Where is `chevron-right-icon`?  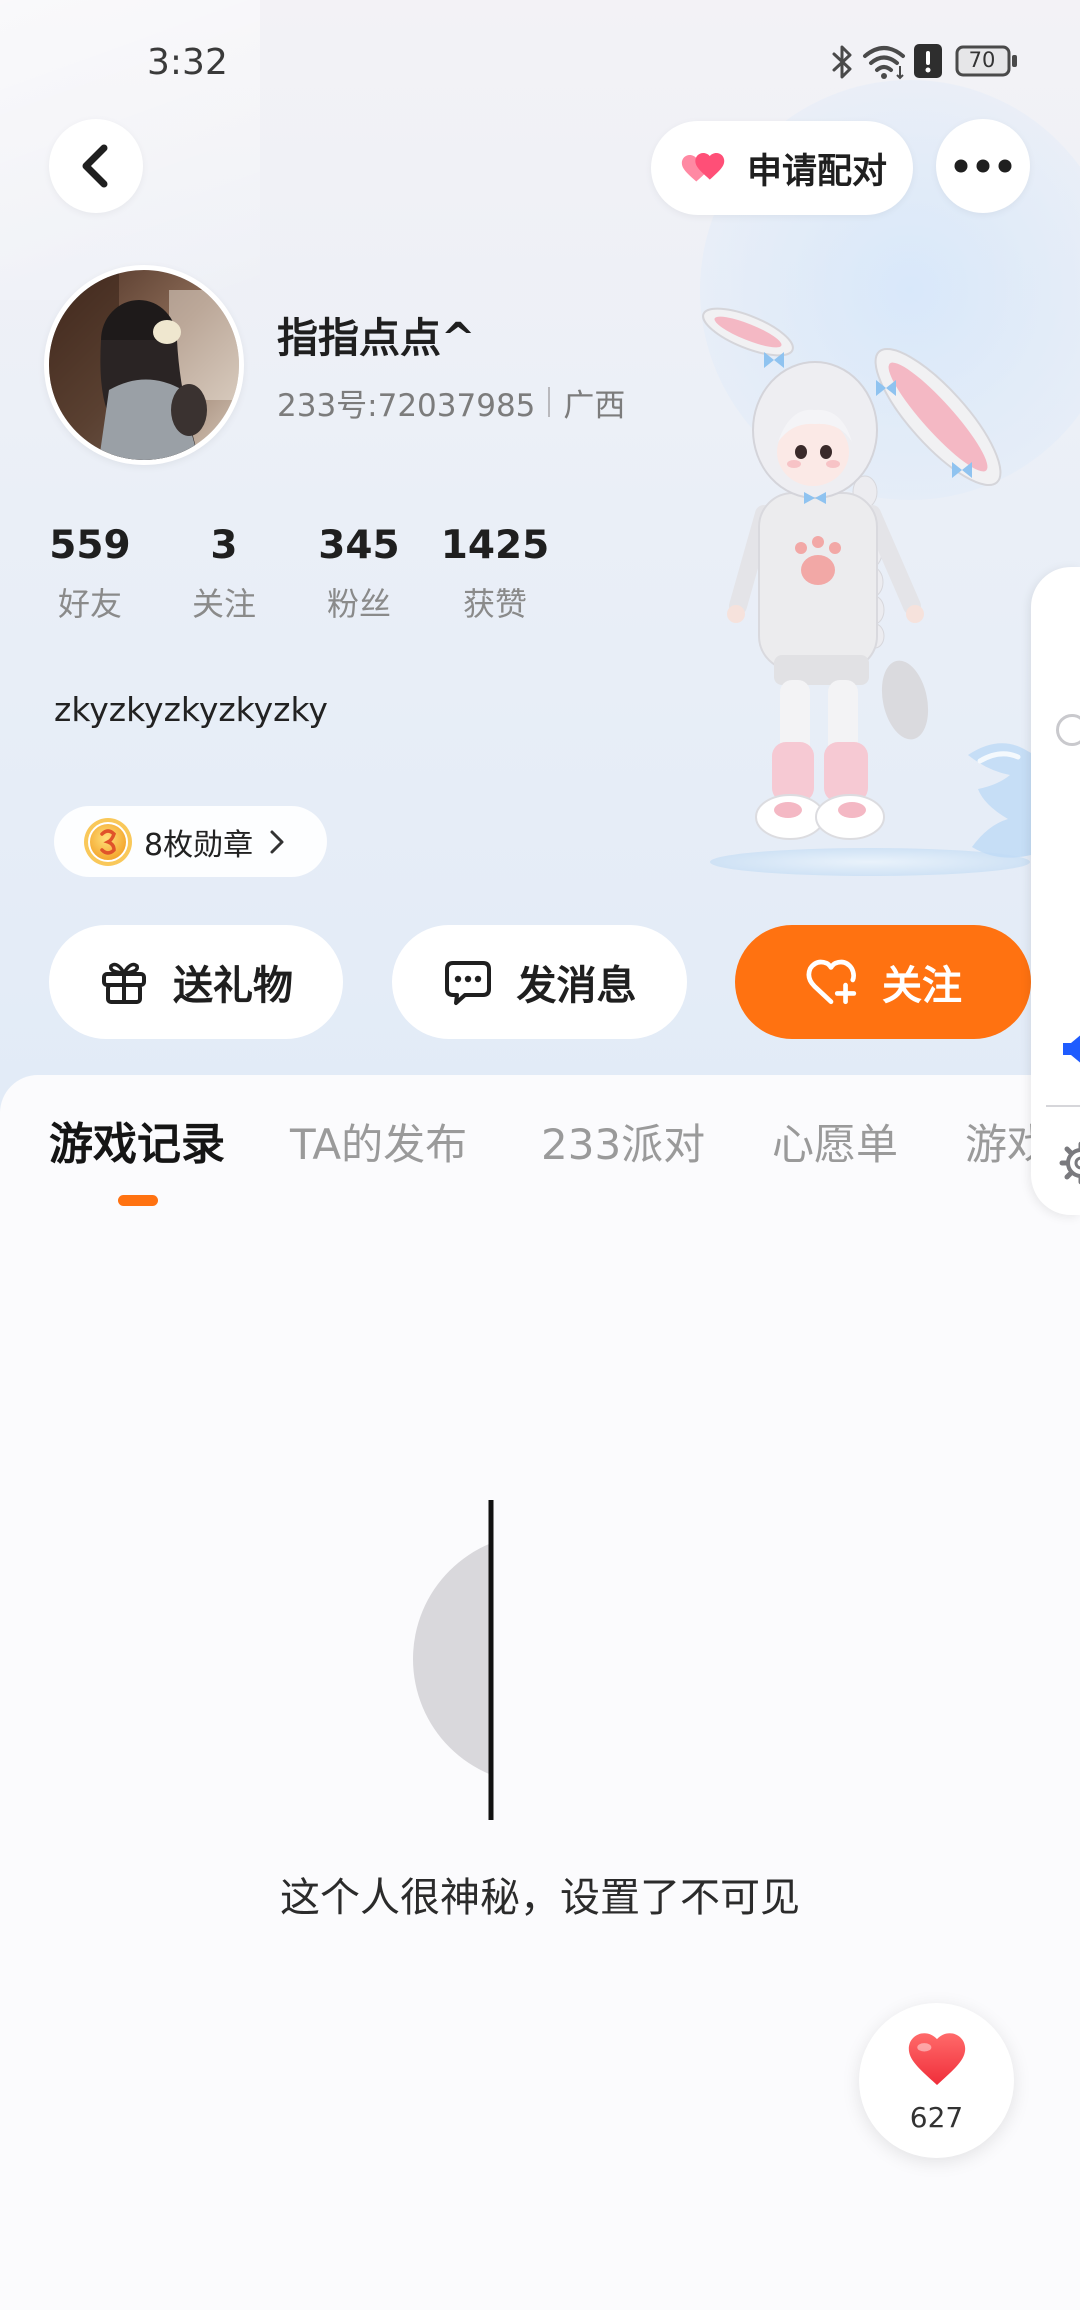
chevron-right-icon is located at coordinates (277, 841).